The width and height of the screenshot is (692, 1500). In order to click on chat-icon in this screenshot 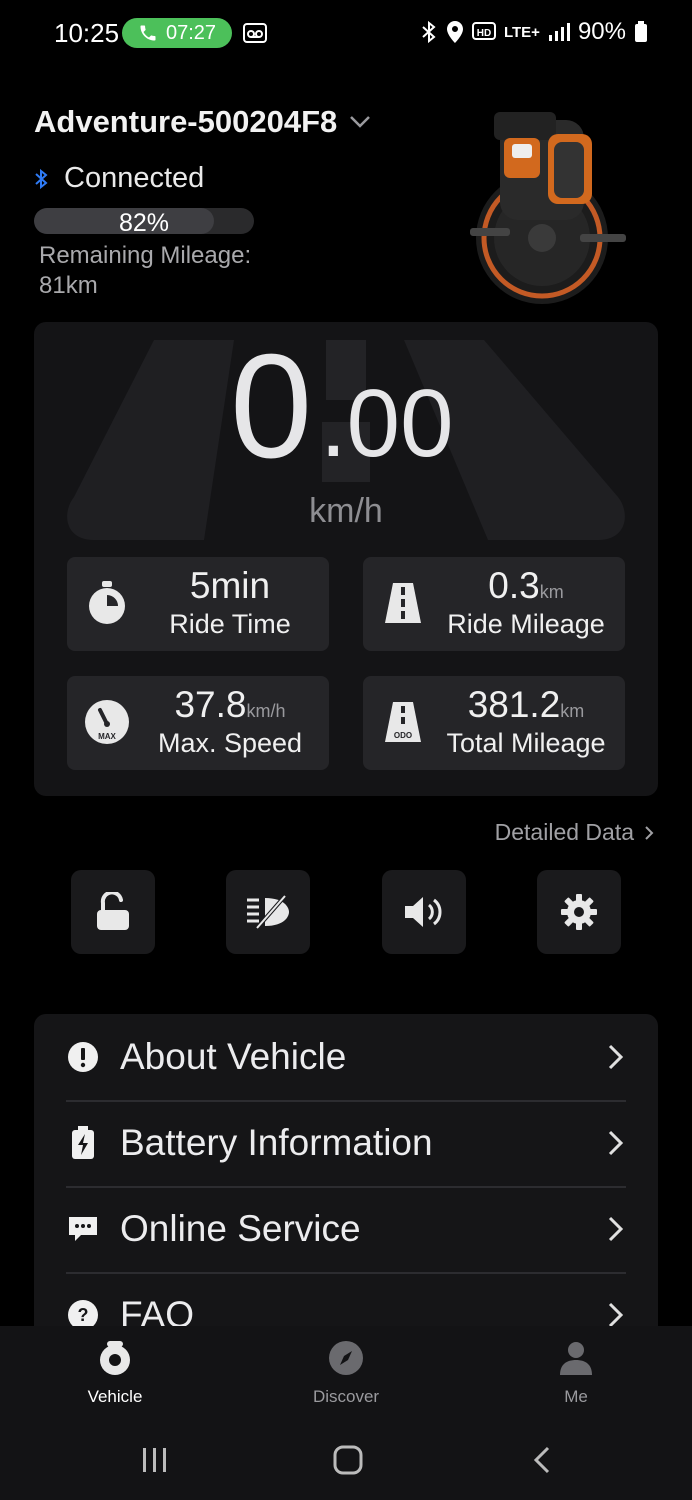, I will do `click(83, 1229)`.